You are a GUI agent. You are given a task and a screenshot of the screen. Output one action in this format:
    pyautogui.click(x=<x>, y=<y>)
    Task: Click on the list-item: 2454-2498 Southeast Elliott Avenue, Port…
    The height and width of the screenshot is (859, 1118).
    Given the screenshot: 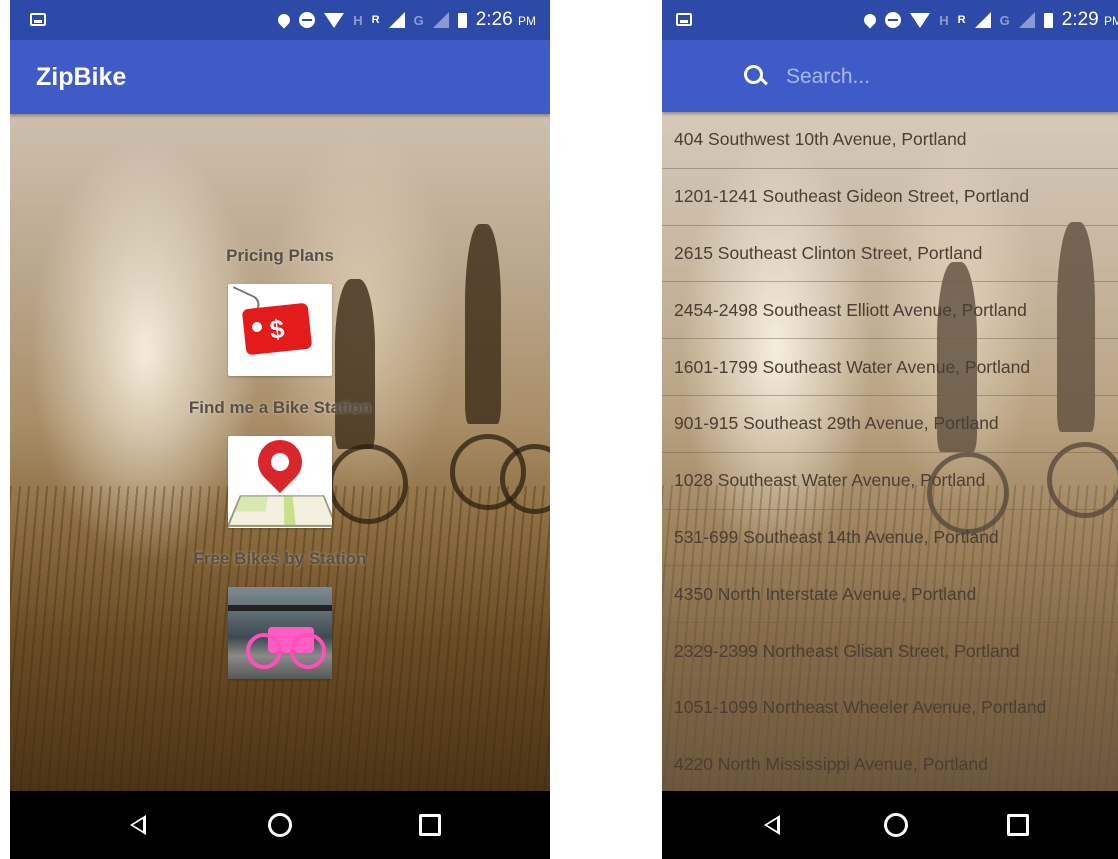 What is the action you would take?
    pyautogui.click(x=890, y=311)
    